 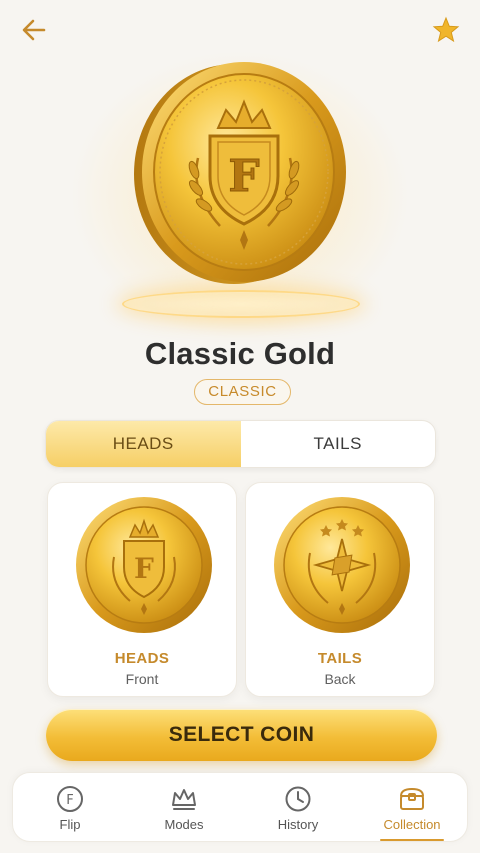 What do you see at coordinates (298, 799) in the screenshot?
I see `clock-icon` at bounding box center [298, 799].